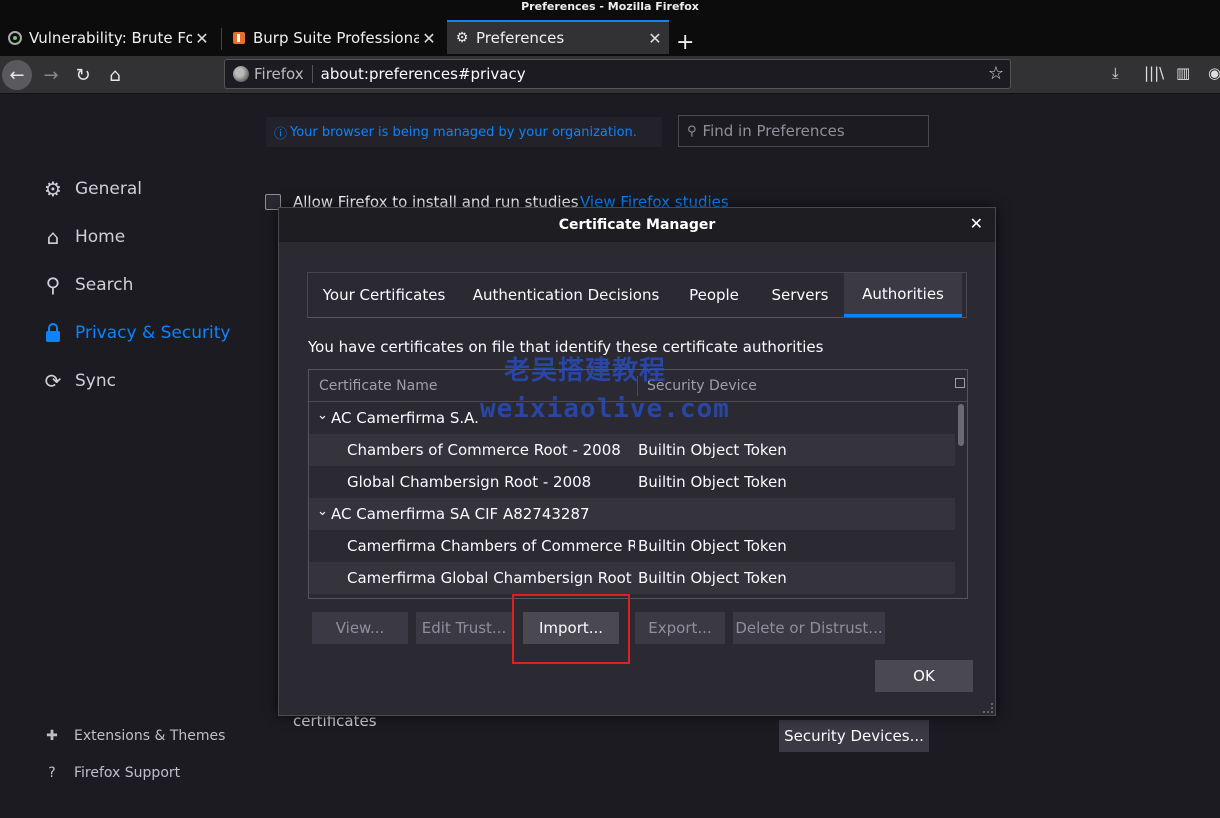  Describe the element at coordinates (84, 237) in the screenshot. I see `category-home: ⌂ Home` at that location.